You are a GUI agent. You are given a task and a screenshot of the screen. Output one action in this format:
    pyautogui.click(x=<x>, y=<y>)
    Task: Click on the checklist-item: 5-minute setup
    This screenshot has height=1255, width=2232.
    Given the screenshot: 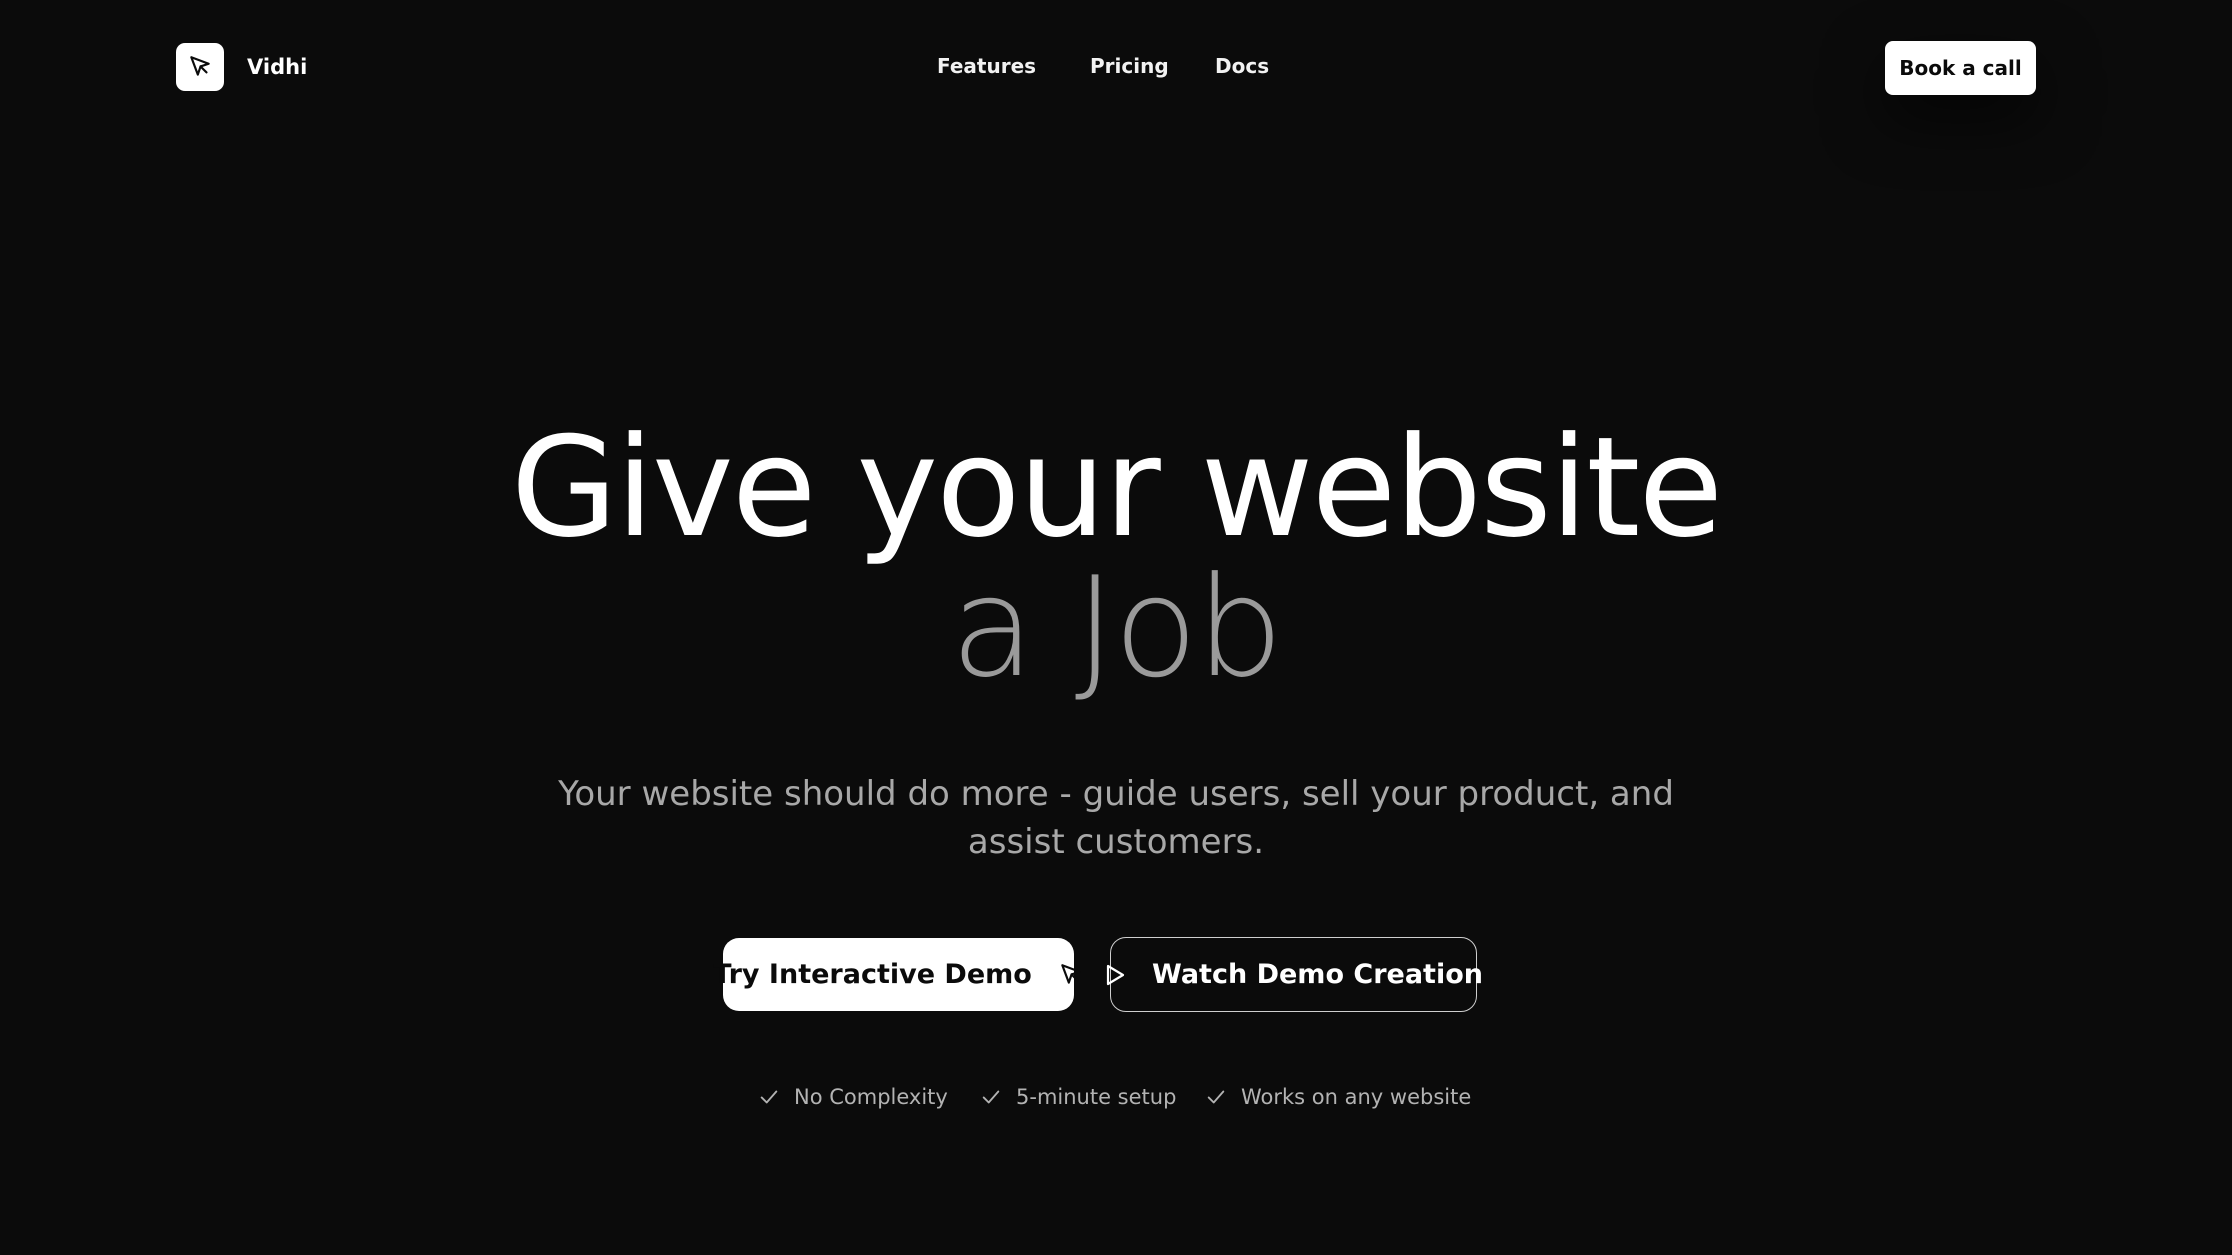 What is the action you would take?
    pyautogui.click(x=1078, y=1097)
    